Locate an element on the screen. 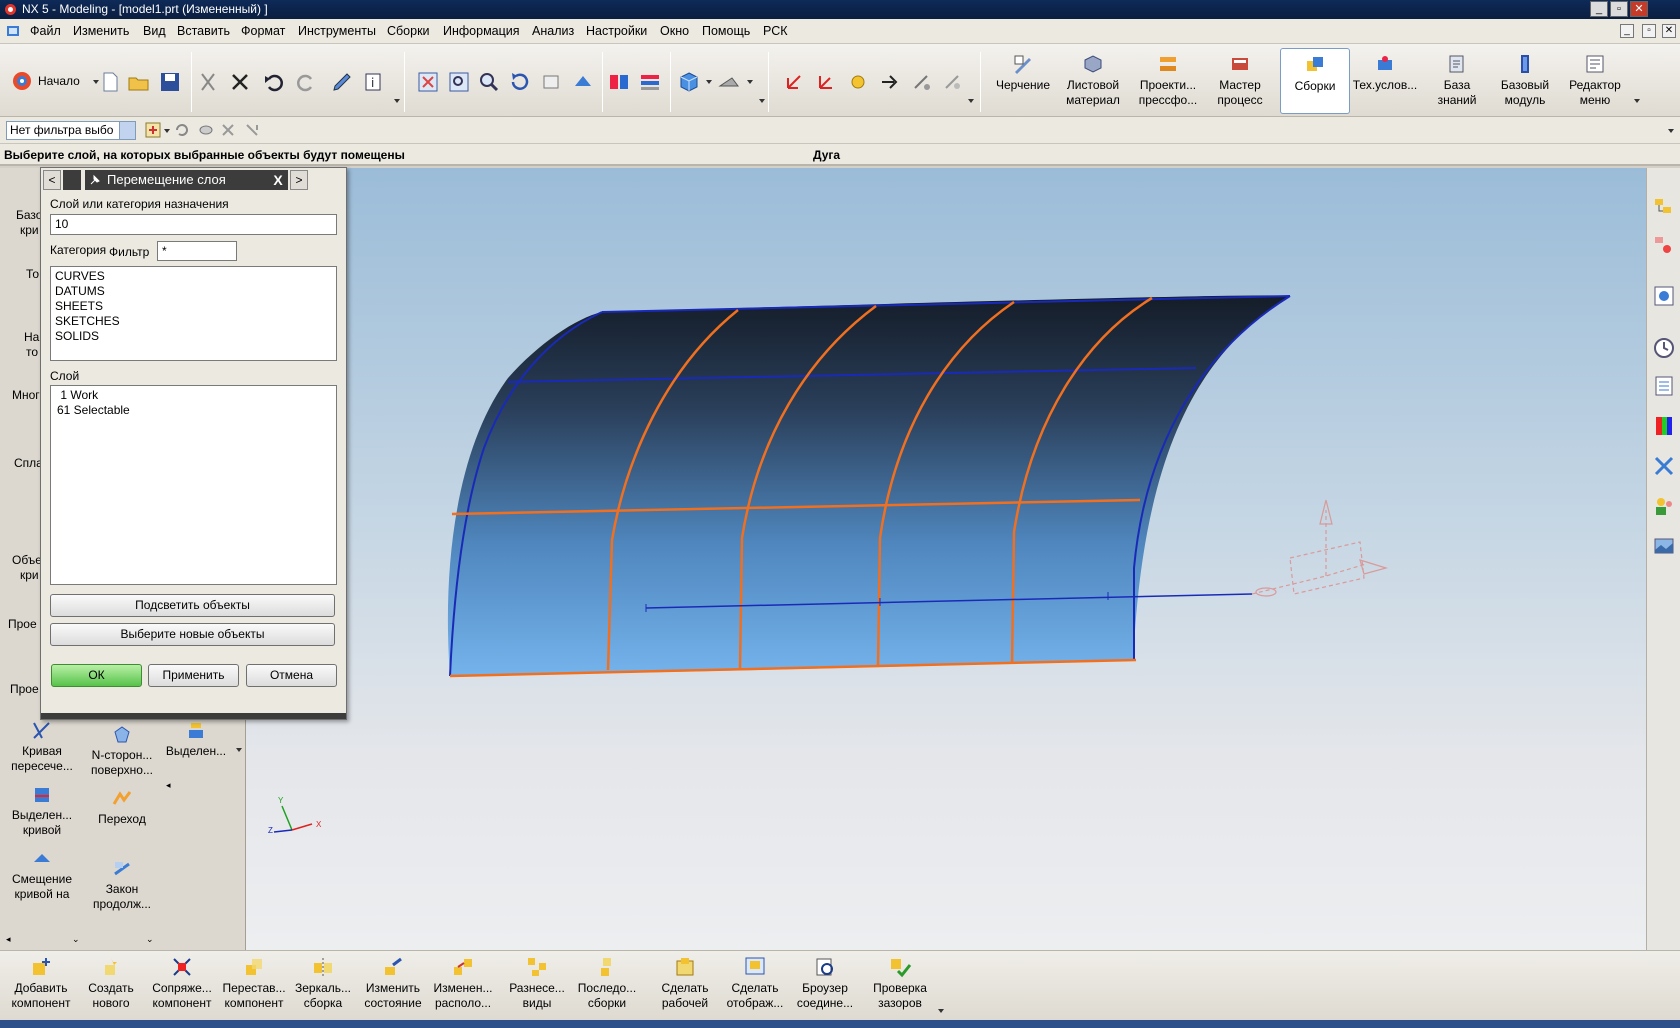 The width and height of the screenshot is (1680, 1028). menu-information: Информация is located at coordinates (481, 31).